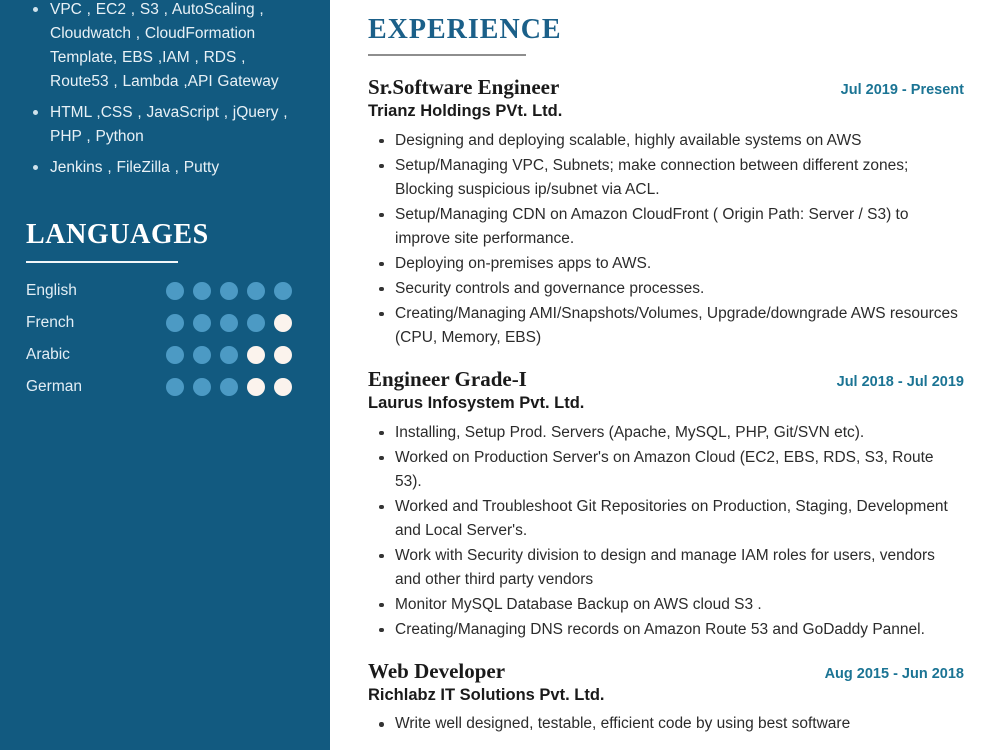 The width and height of the screenshot is (1000, 750). Describe the element at coordinates (447, 378) in the screenshot. I see `job-title: Engineer Grade-I` at that location.